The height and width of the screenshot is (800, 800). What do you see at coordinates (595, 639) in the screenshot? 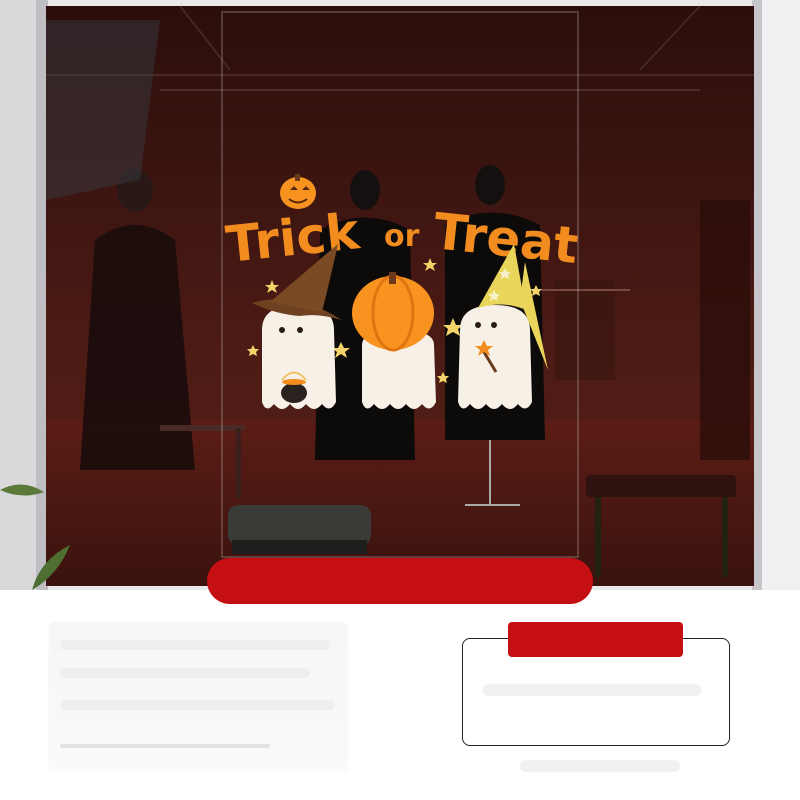
I see `info-box-header` at bounding box center [595, 639].